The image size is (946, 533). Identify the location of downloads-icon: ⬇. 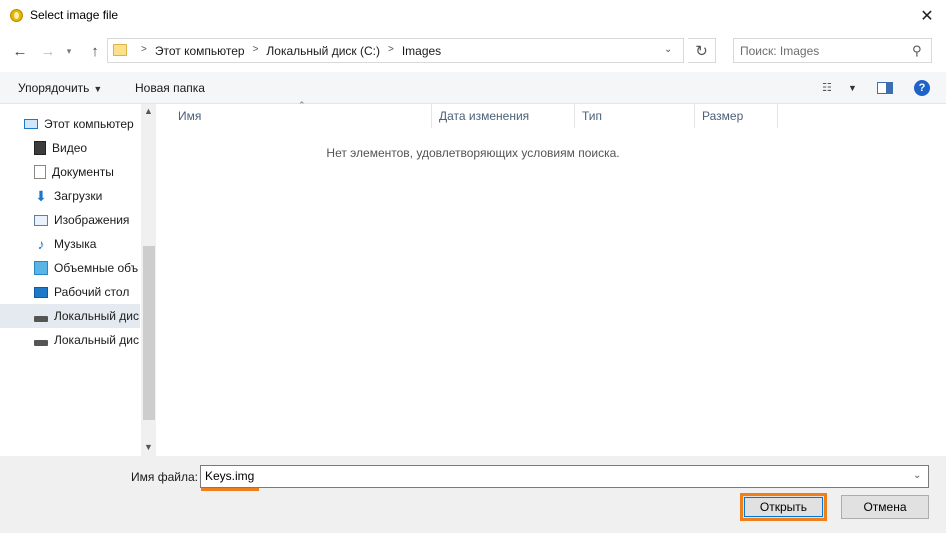
(41, 196).